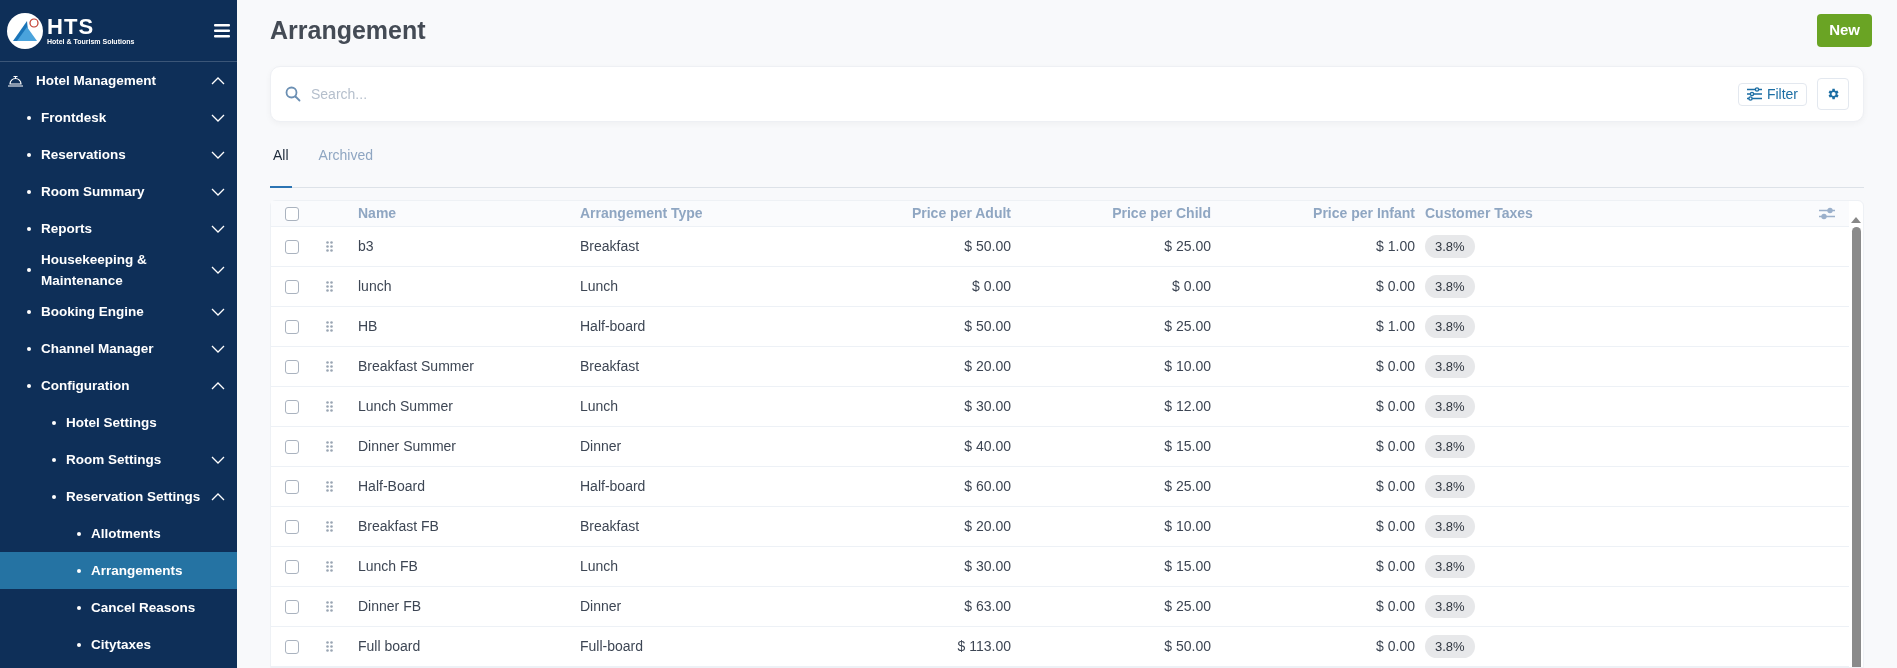 The width and height of the screenshot is (1897, 668). What do you see at coordinates (118, 270) in the screenshot?
I see `sidebar-item: Housekeeping & Maintenance` at bounding box center [118, 270].